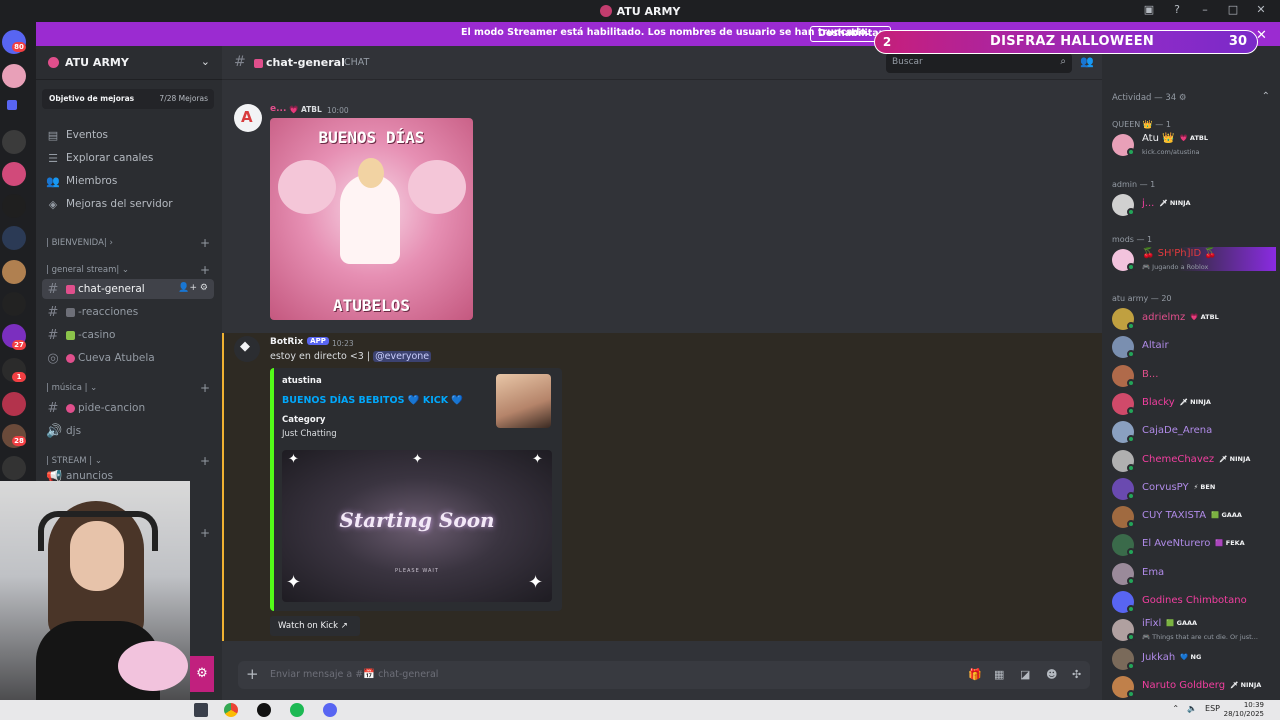 The image size is (1280, 720). What do you see at coordinates (1205, 9) in the screenshot?
I see `minimize-icon: –` at bounding box center [1205, 9].